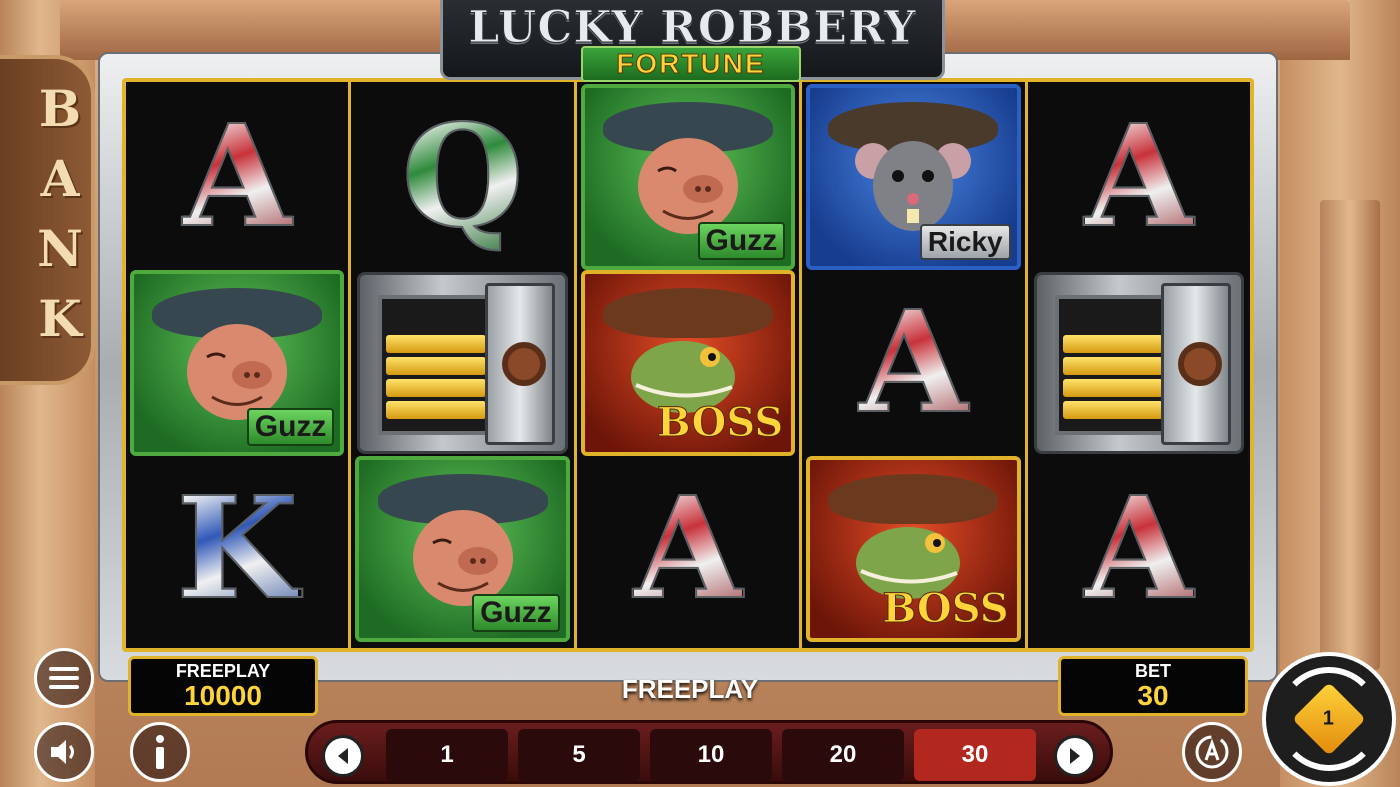  I want to click on speaker-icon, so click(62, 752).